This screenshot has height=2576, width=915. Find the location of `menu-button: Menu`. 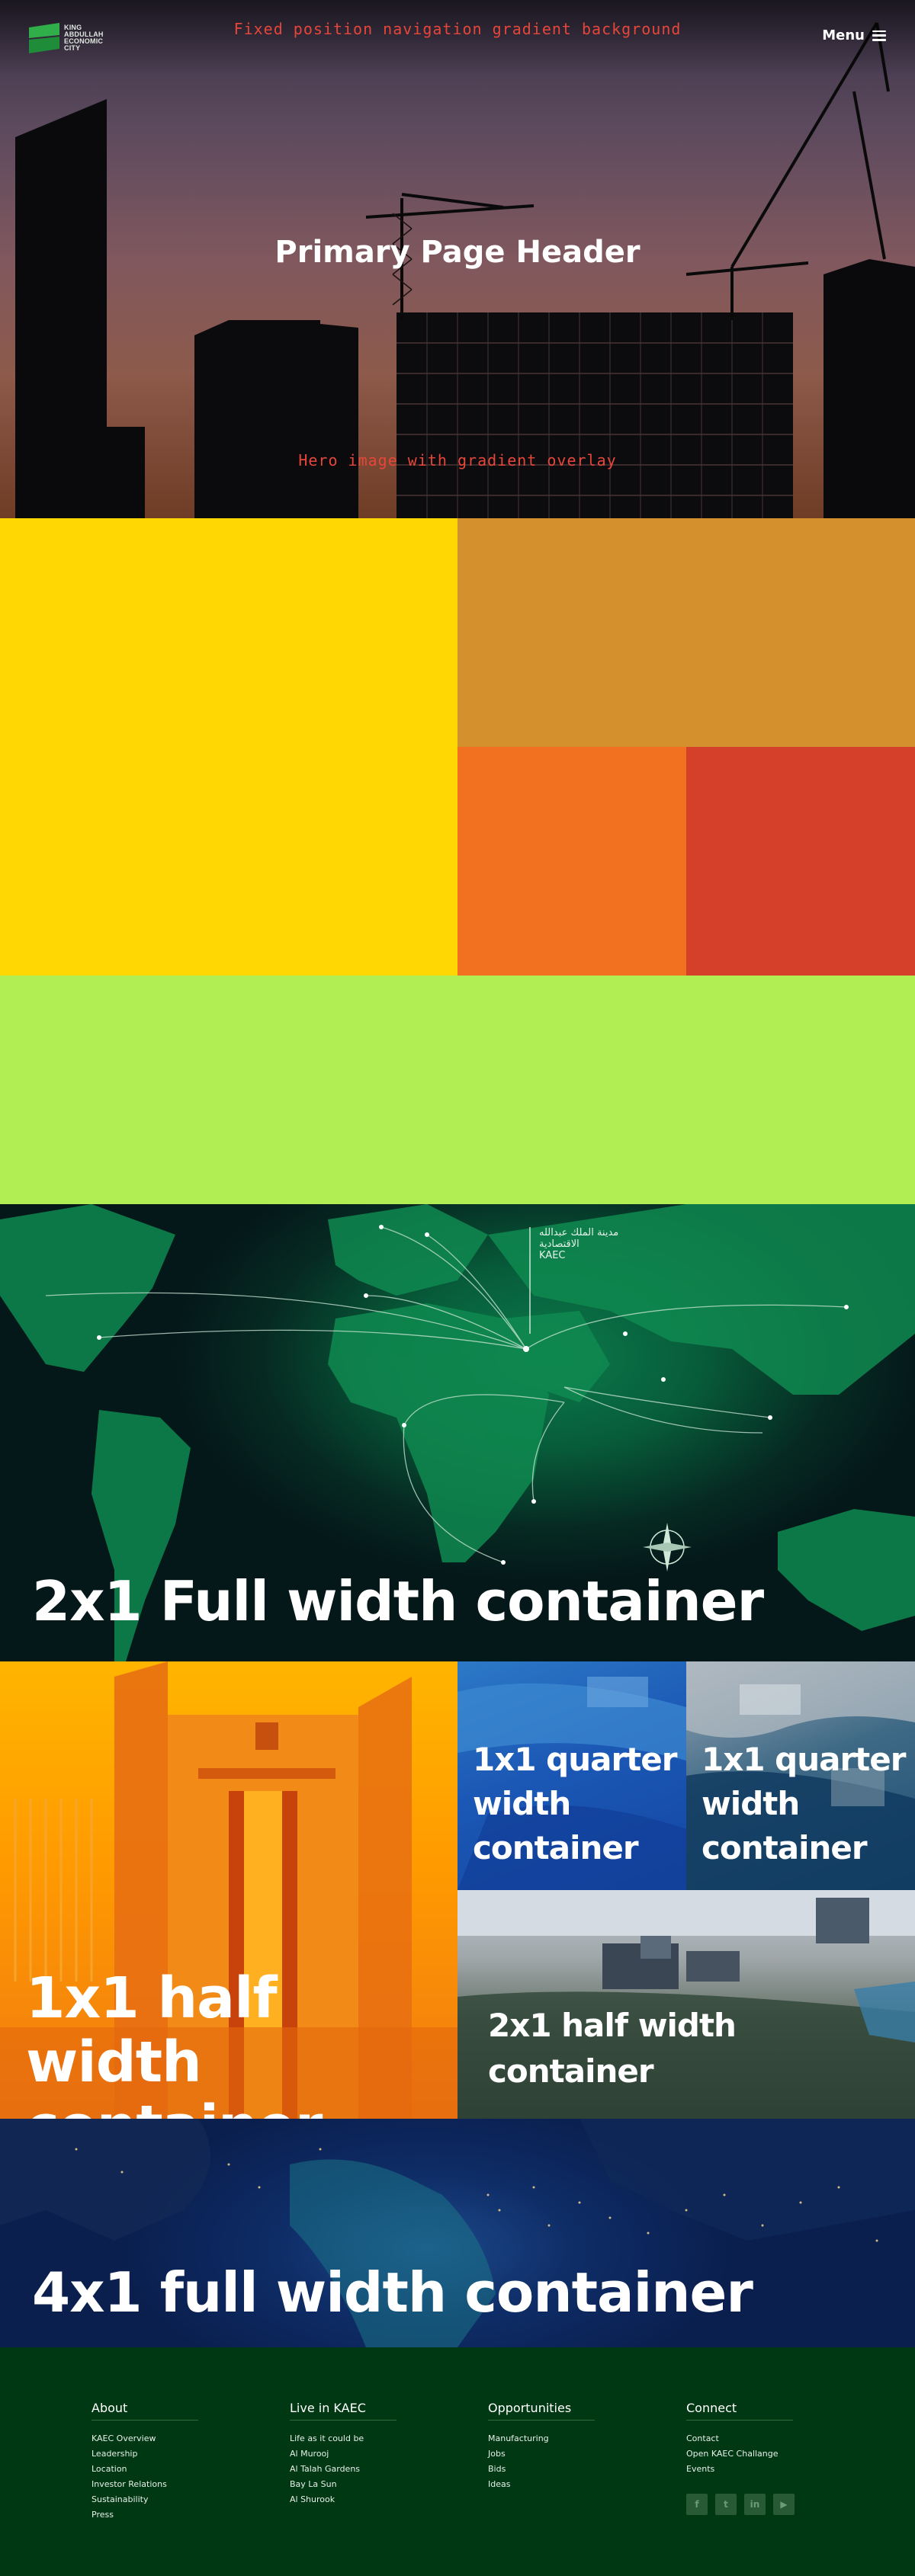

menu-button: Menu is located at coordinates (854, 35).